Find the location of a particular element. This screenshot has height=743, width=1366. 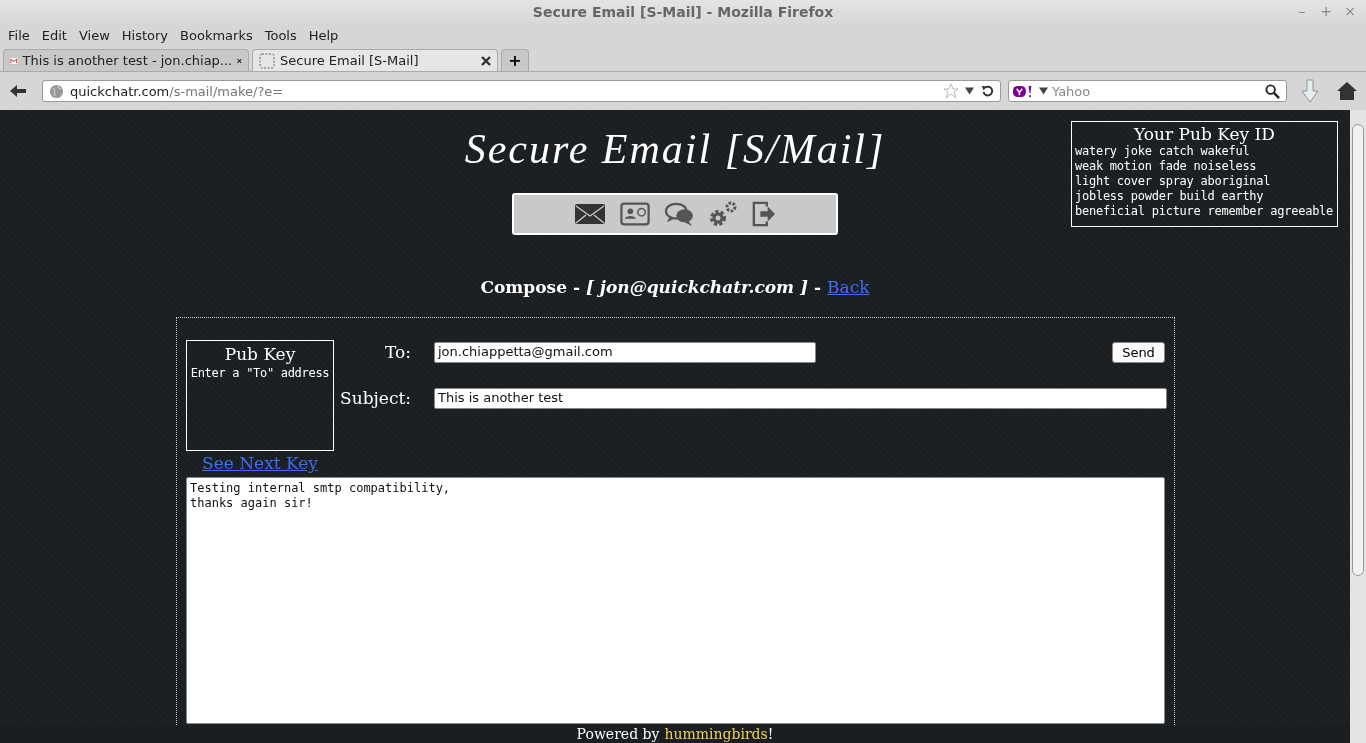

home-icon is located at coordinates (1347, 91).